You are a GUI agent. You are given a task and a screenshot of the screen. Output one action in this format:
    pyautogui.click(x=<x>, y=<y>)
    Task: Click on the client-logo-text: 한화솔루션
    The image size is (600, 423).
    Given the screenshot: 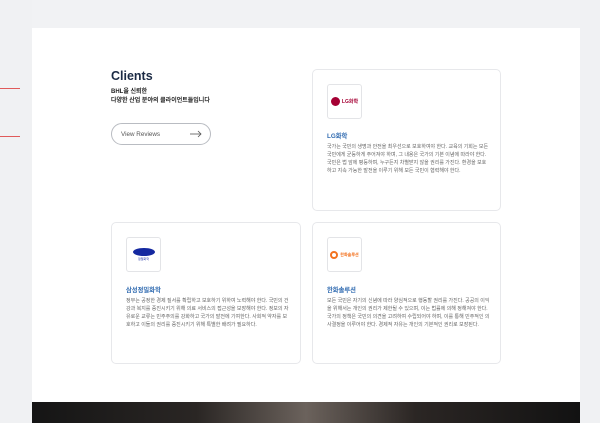 What is the action you would take?
    pyautogui.click(x=349, y=254)
    